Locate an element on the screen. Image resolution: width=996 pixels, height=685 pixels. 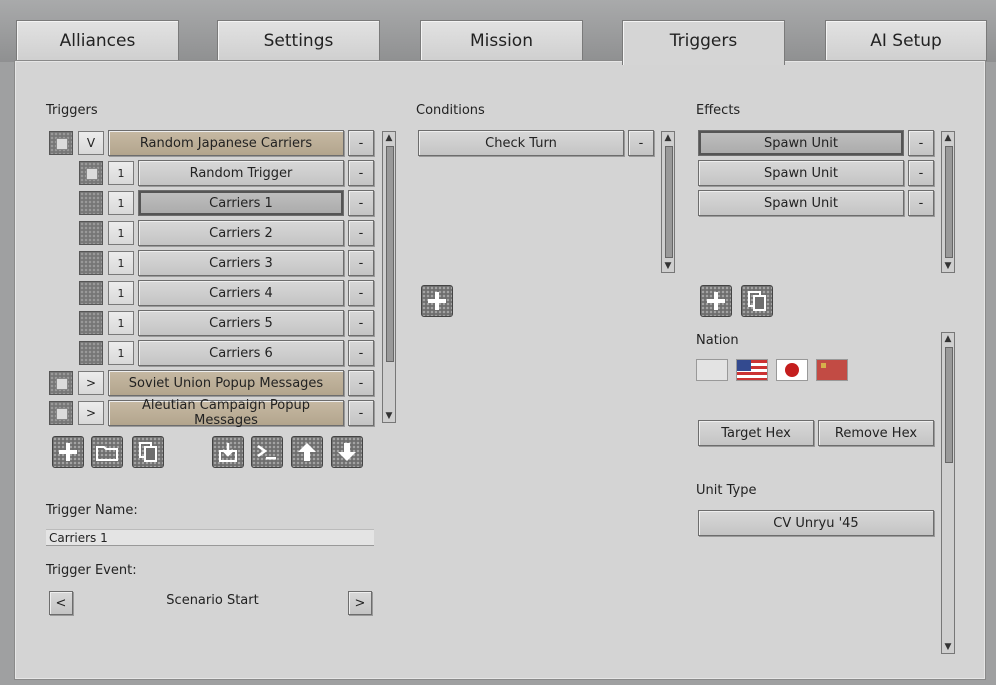
tab-mission: Mission is located at coordinates (501, 40).